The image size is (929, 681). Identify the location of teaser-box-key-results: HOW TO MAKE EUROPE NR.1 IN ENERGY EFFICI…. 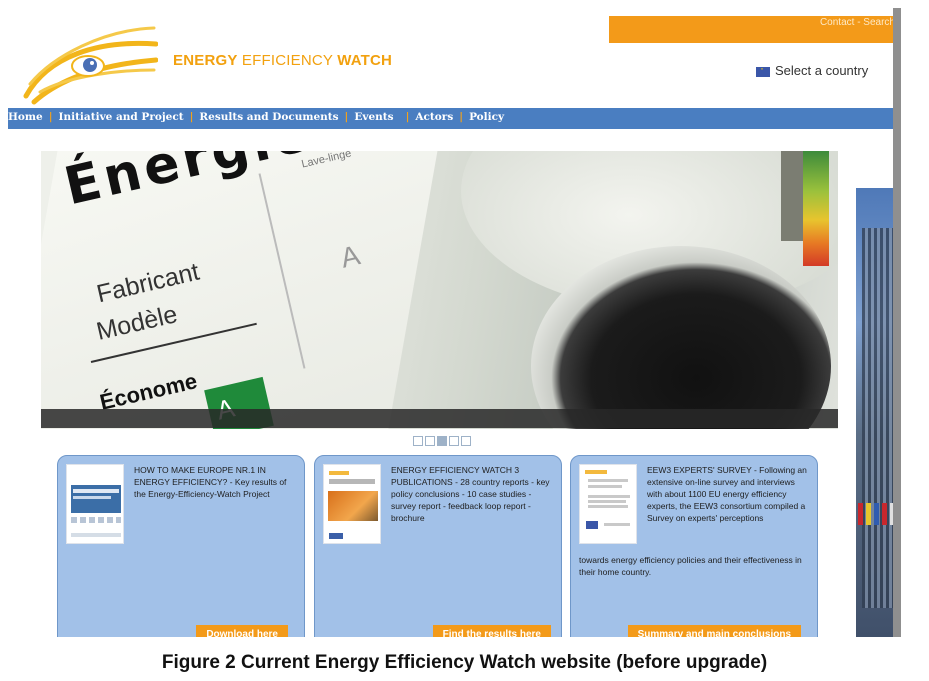
(181, 546).